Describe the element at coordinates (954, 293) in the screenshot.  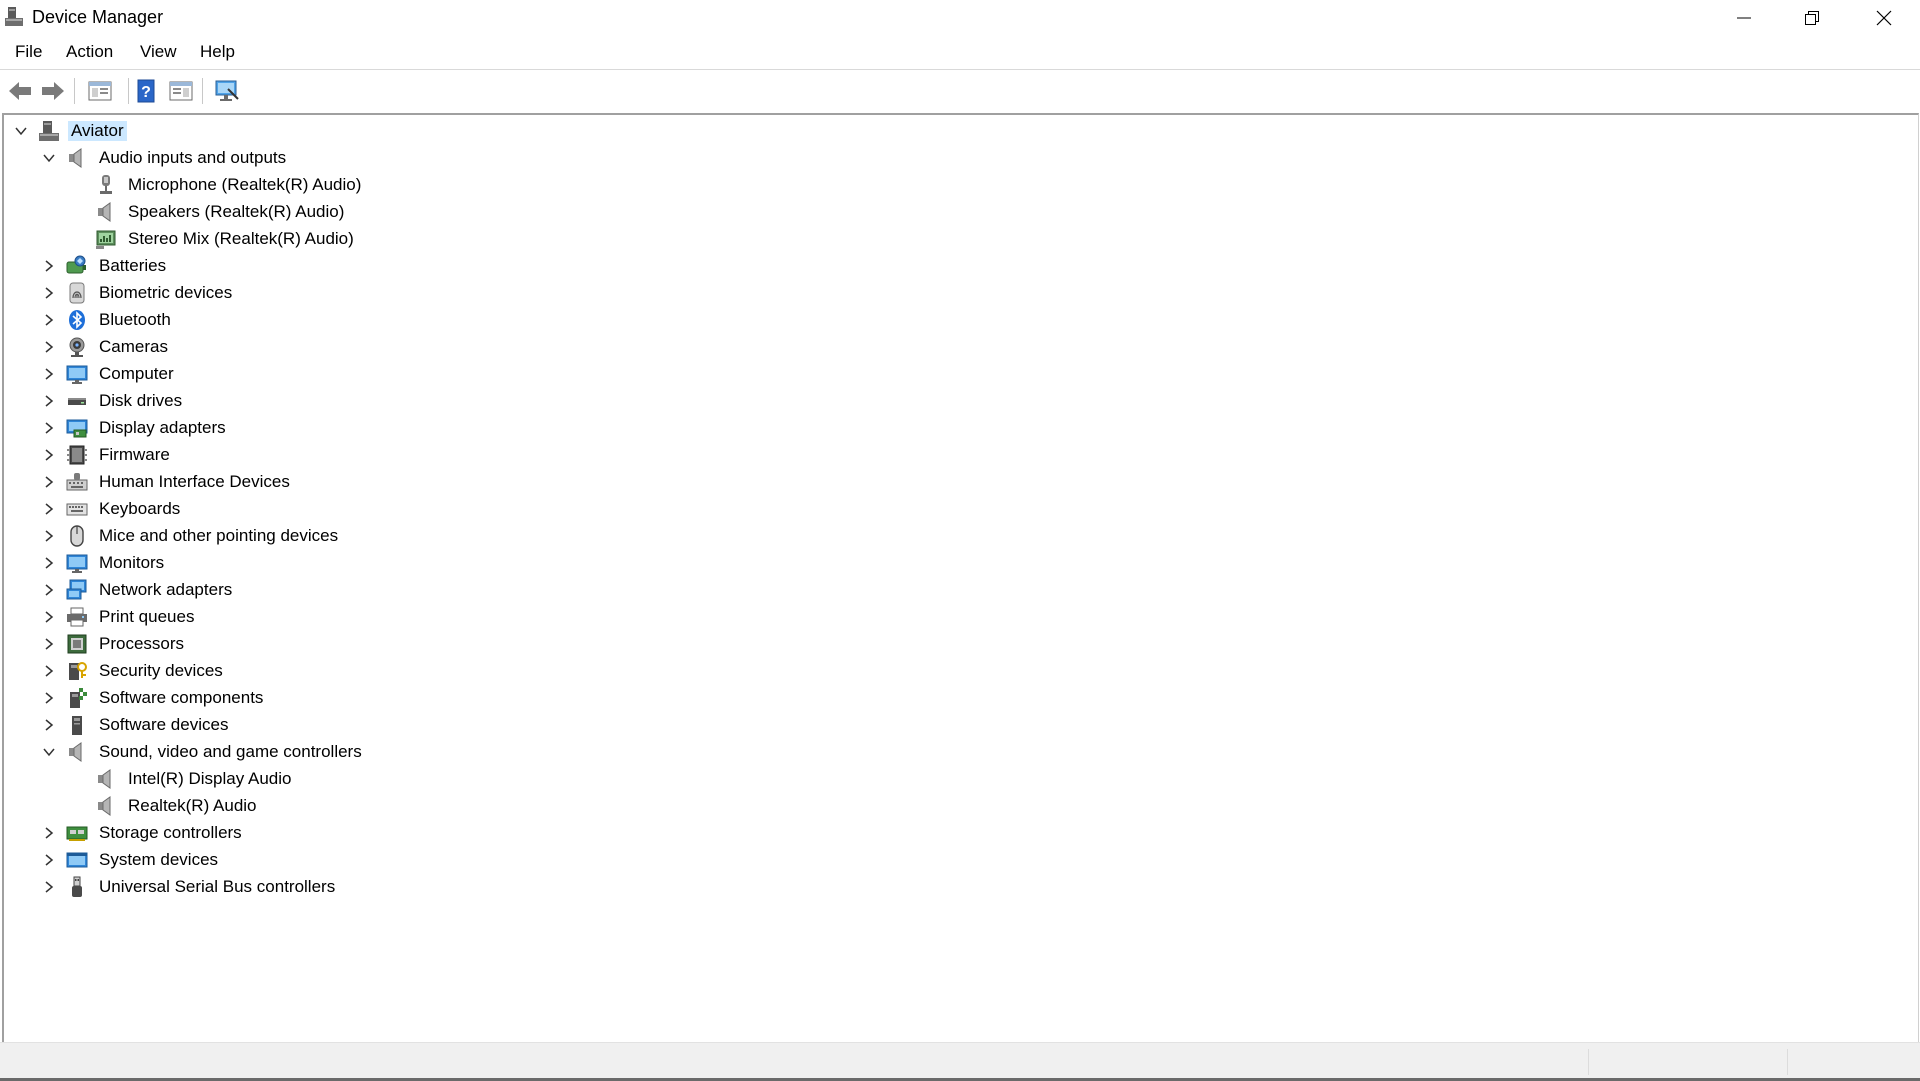
I see `tree-item-biometric-devices: Biometric devices` at that location.